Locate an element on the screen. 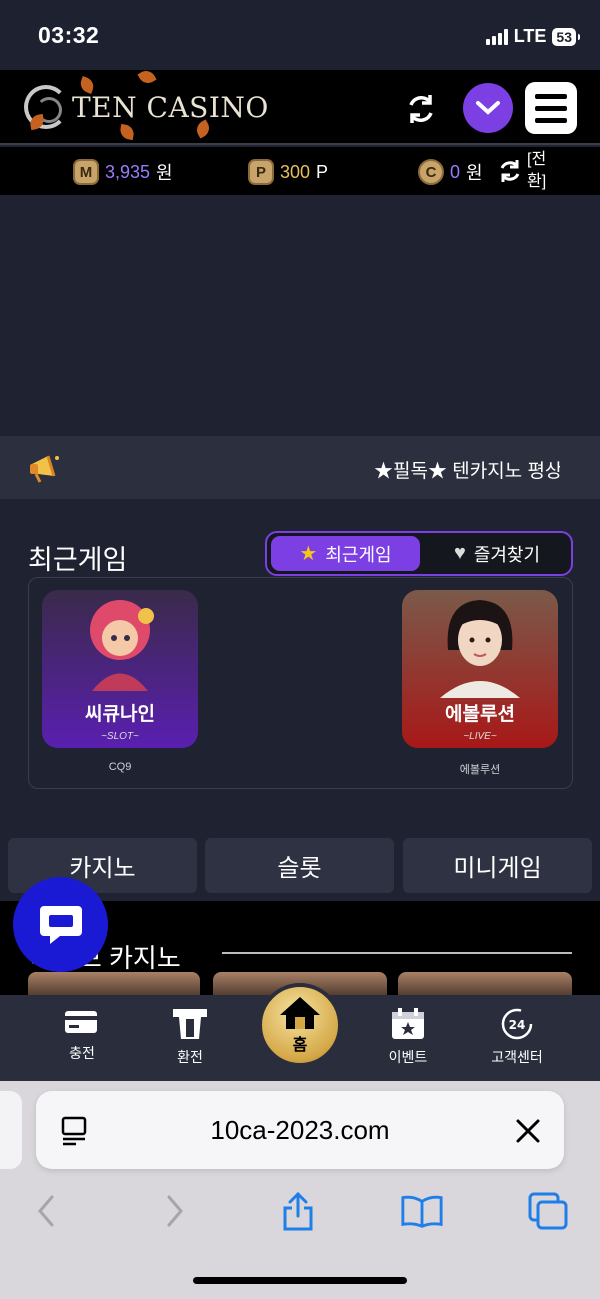 This screenshot has height=1299, width=600. tab-recent: ★ 최근게임 is located at coordinates (345, 553).